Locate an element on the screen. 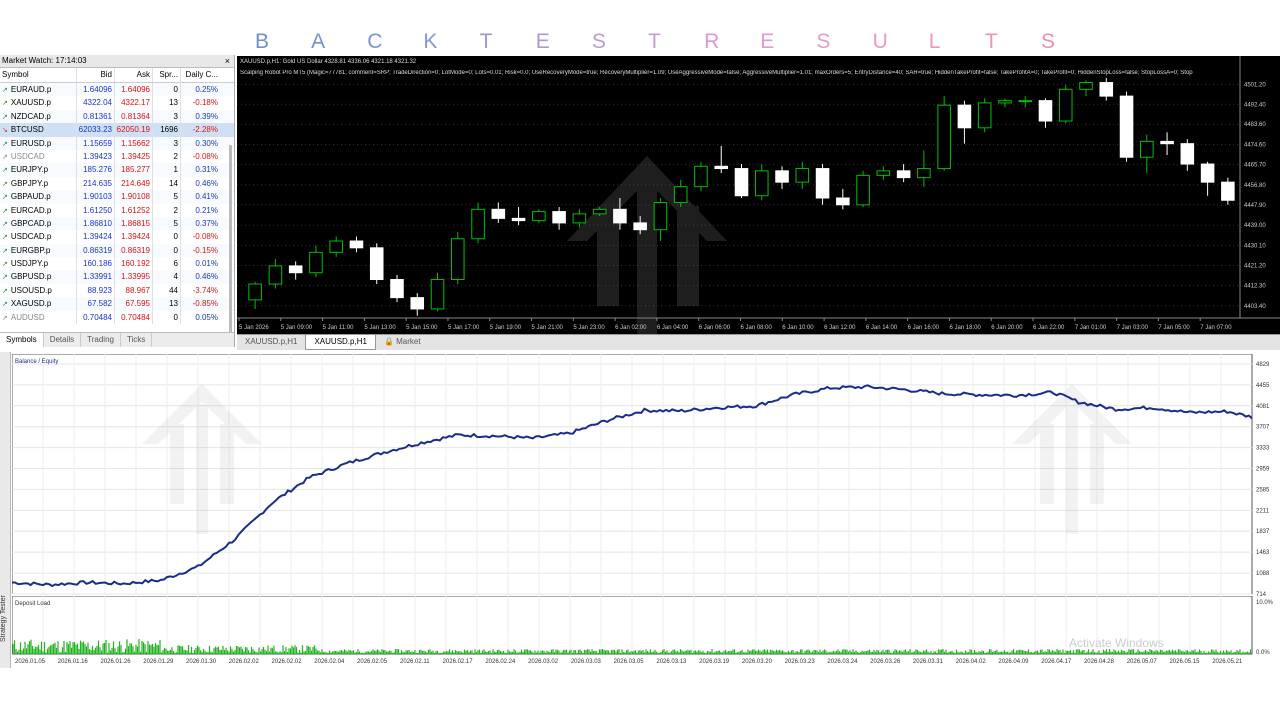 Image resolution: width=1280 pixels, height=720 pixels. ask-cell: 1.61252 is located at coordinates (134, 210).